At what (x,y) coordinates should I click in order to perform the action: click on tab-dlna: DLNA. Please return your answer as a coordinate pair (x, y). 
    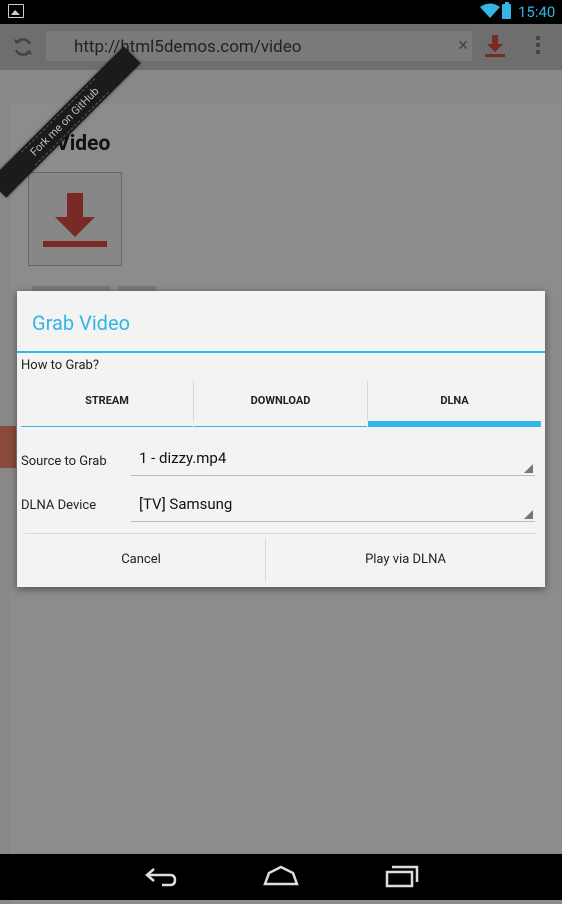
    Looking at the image, I should click on (454, 404).